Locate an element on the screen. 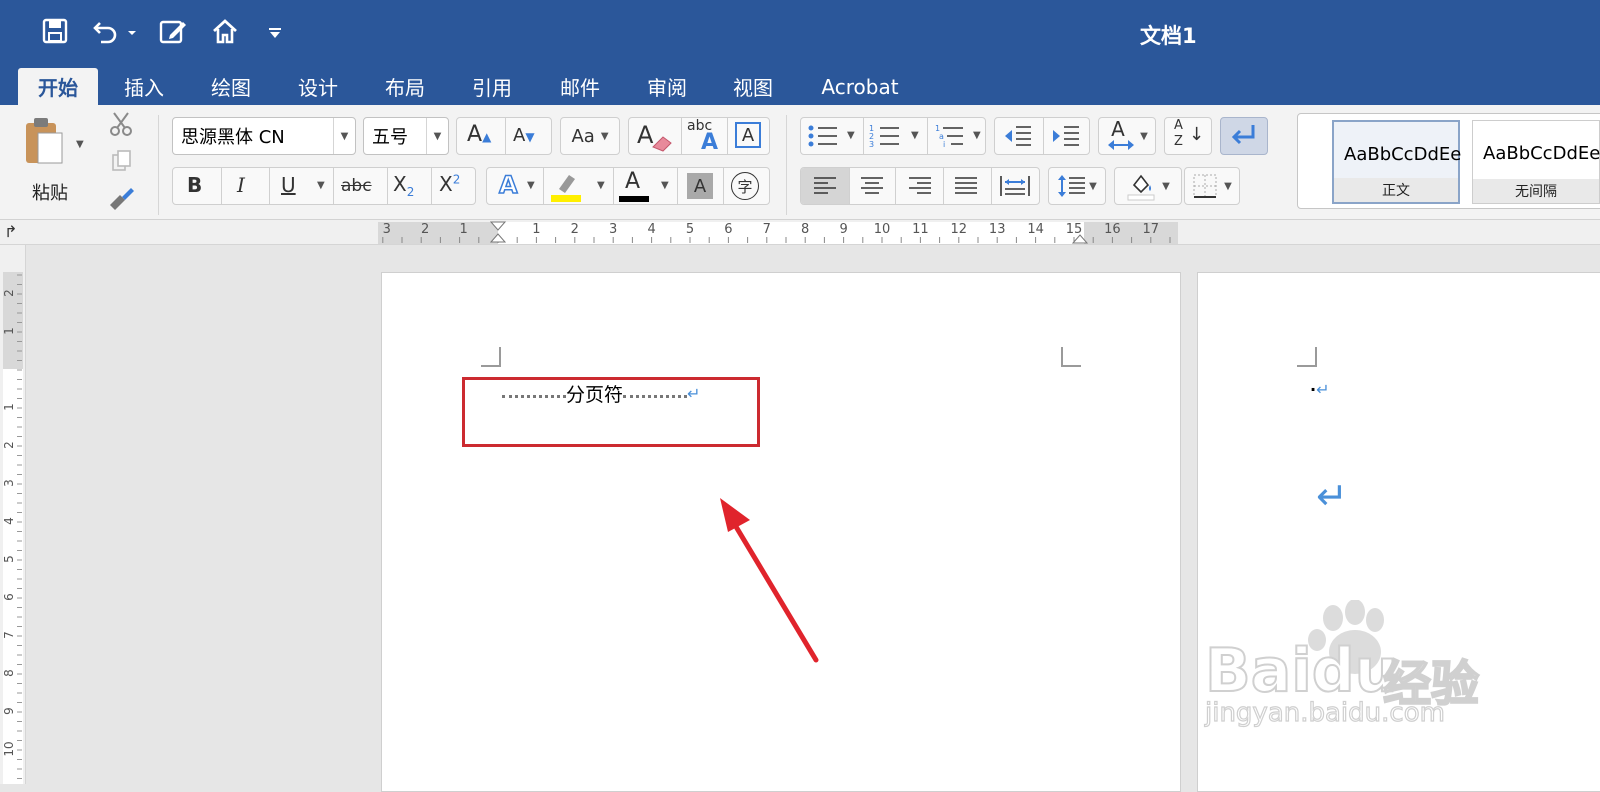 This screenshot has height=792, width=1600. multilevel-dropdown-icon: ▼ is located at coordinates (977, 135).